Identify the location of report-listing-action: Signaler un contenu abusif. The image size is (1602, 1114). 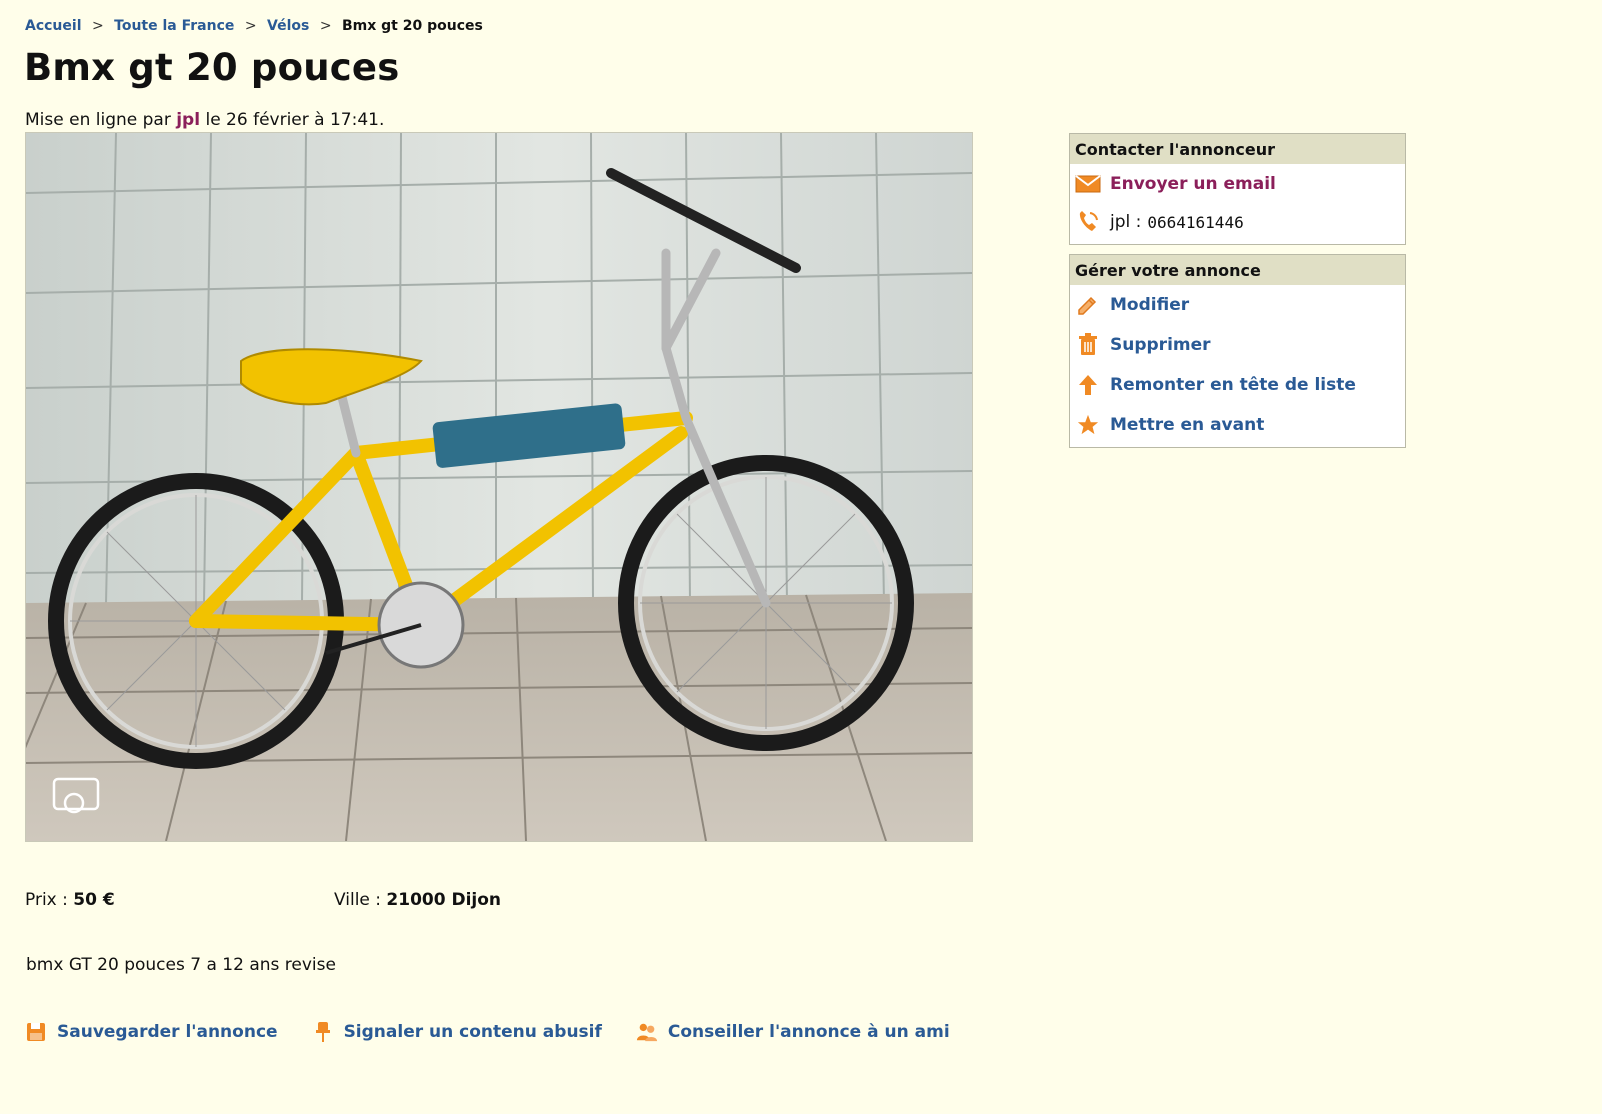
(457, 1032).